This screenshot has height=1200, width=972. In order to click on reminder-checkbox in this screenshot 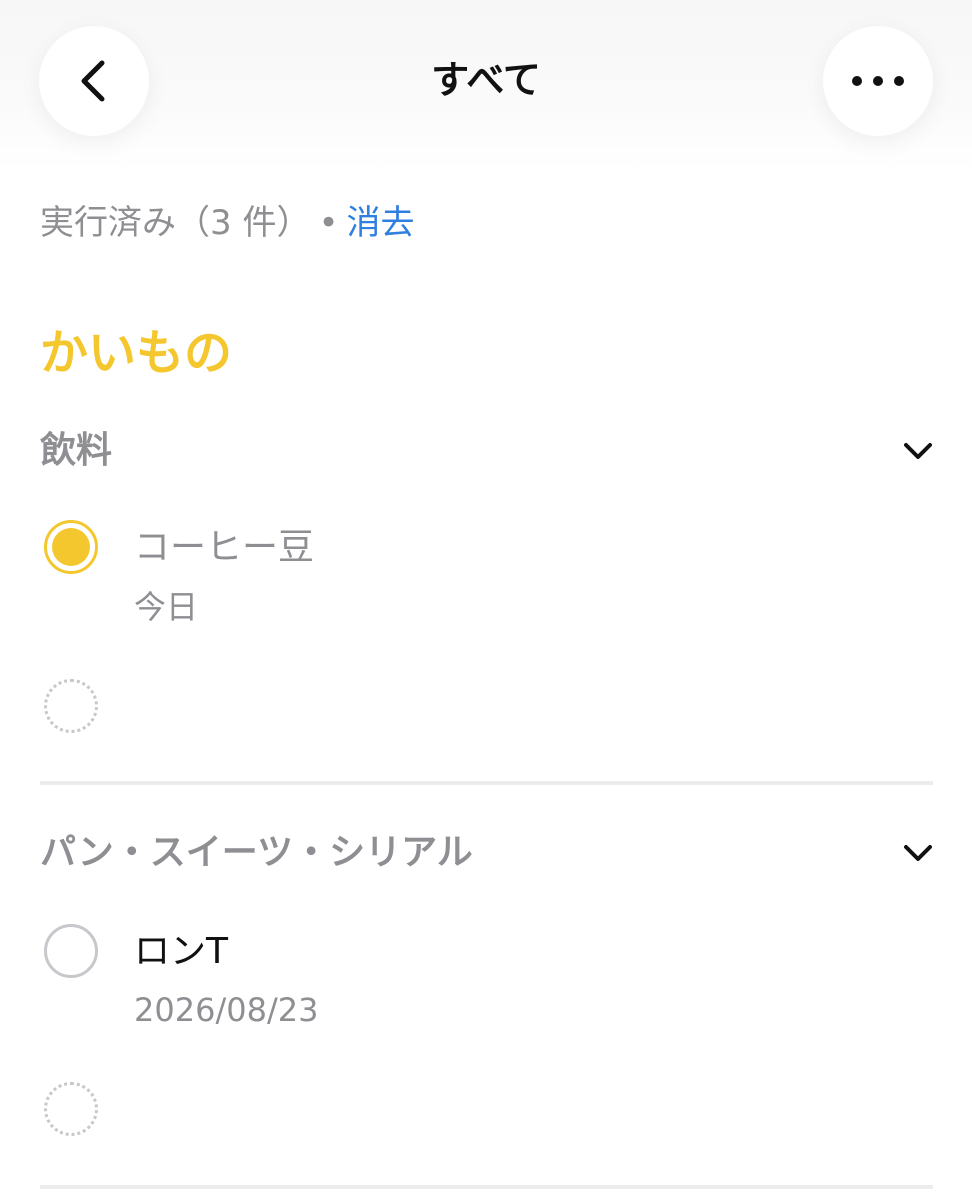, I will do `click(71, 951)`.